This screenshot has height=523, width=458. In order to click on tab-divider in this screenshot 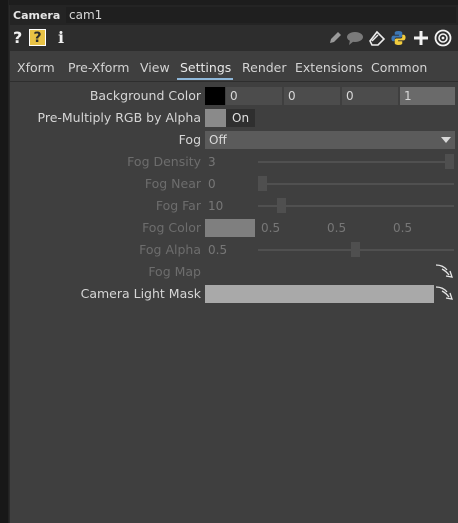, I will do `click(234, 81)`.